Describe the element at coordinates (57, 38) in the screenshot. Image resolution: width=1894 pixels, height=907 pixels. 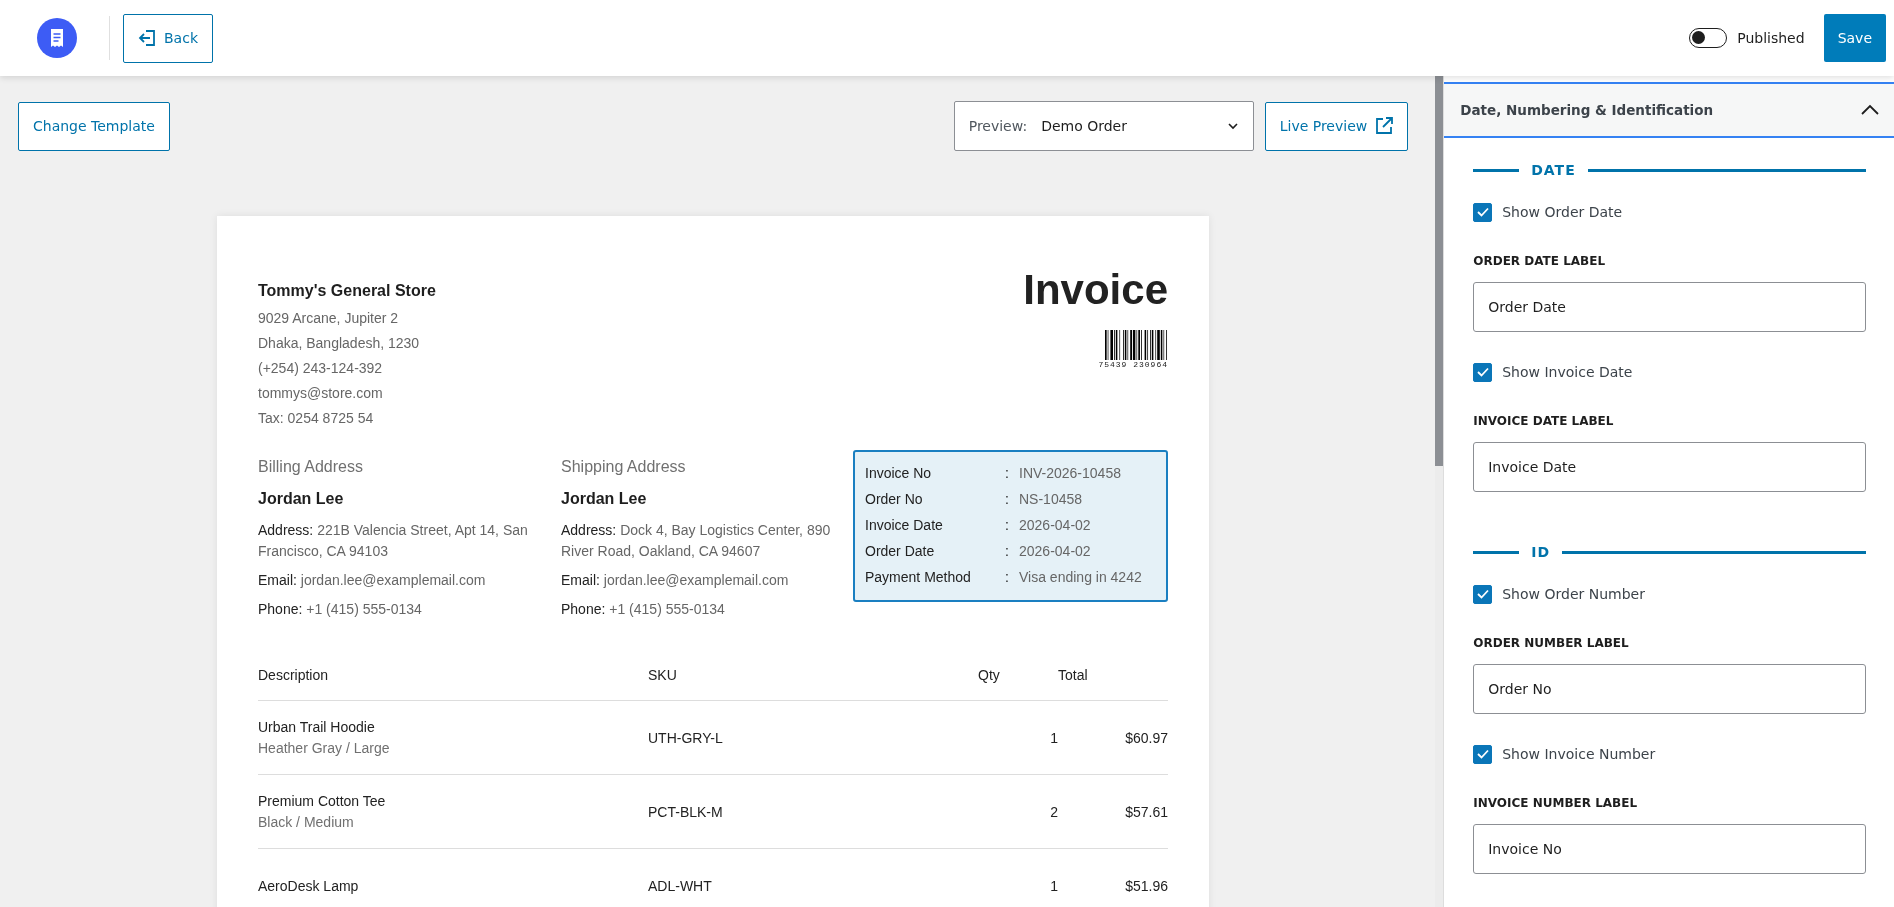
I see `receipt-logo-icon` at that location.